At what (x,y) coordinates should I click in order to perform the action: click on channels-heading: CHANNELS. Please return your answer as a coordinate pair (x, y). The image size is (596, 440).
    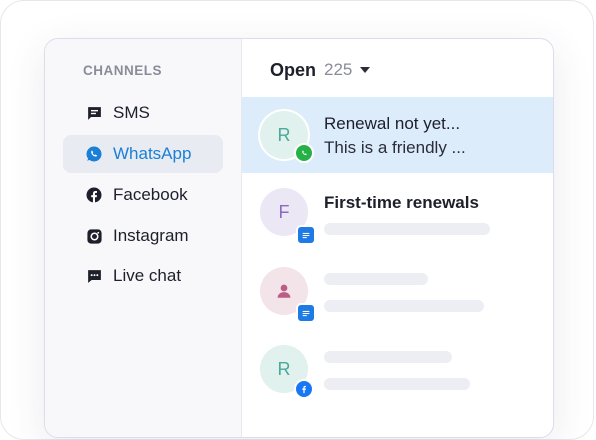
    Looking at the image, I should click on (123, 70).